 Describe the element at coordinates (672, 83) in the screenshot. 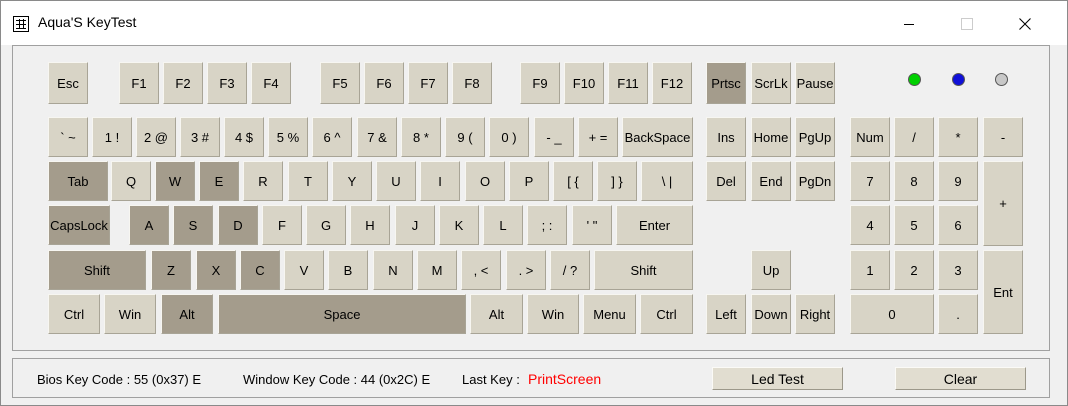

I see `key-f12: F12` at that location.